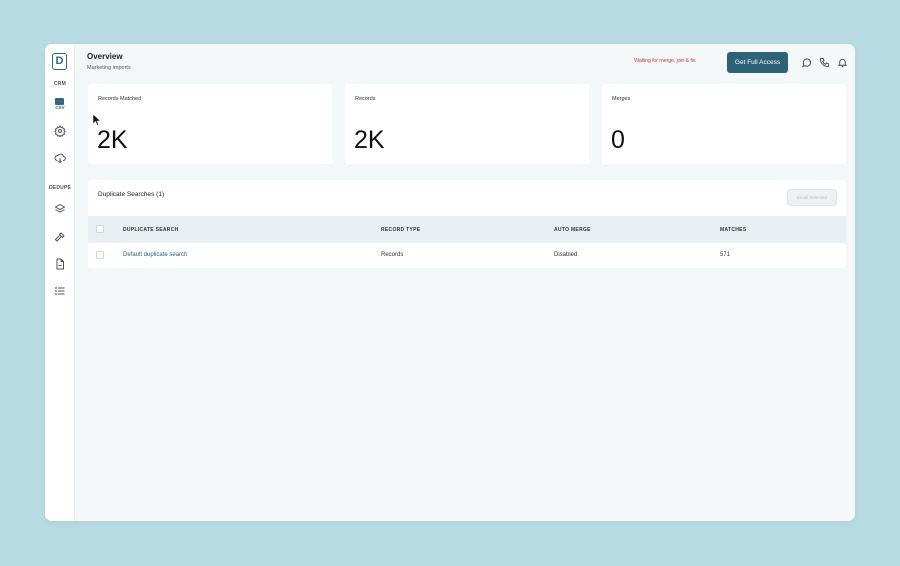 Image resolution: width=900 pixels, height=566 pixels. What do you see at coordinates (210, 124) in the screenshot?
I see `stat-card-records-matched: Records Matched 2K` at bounding box center [210, 124].